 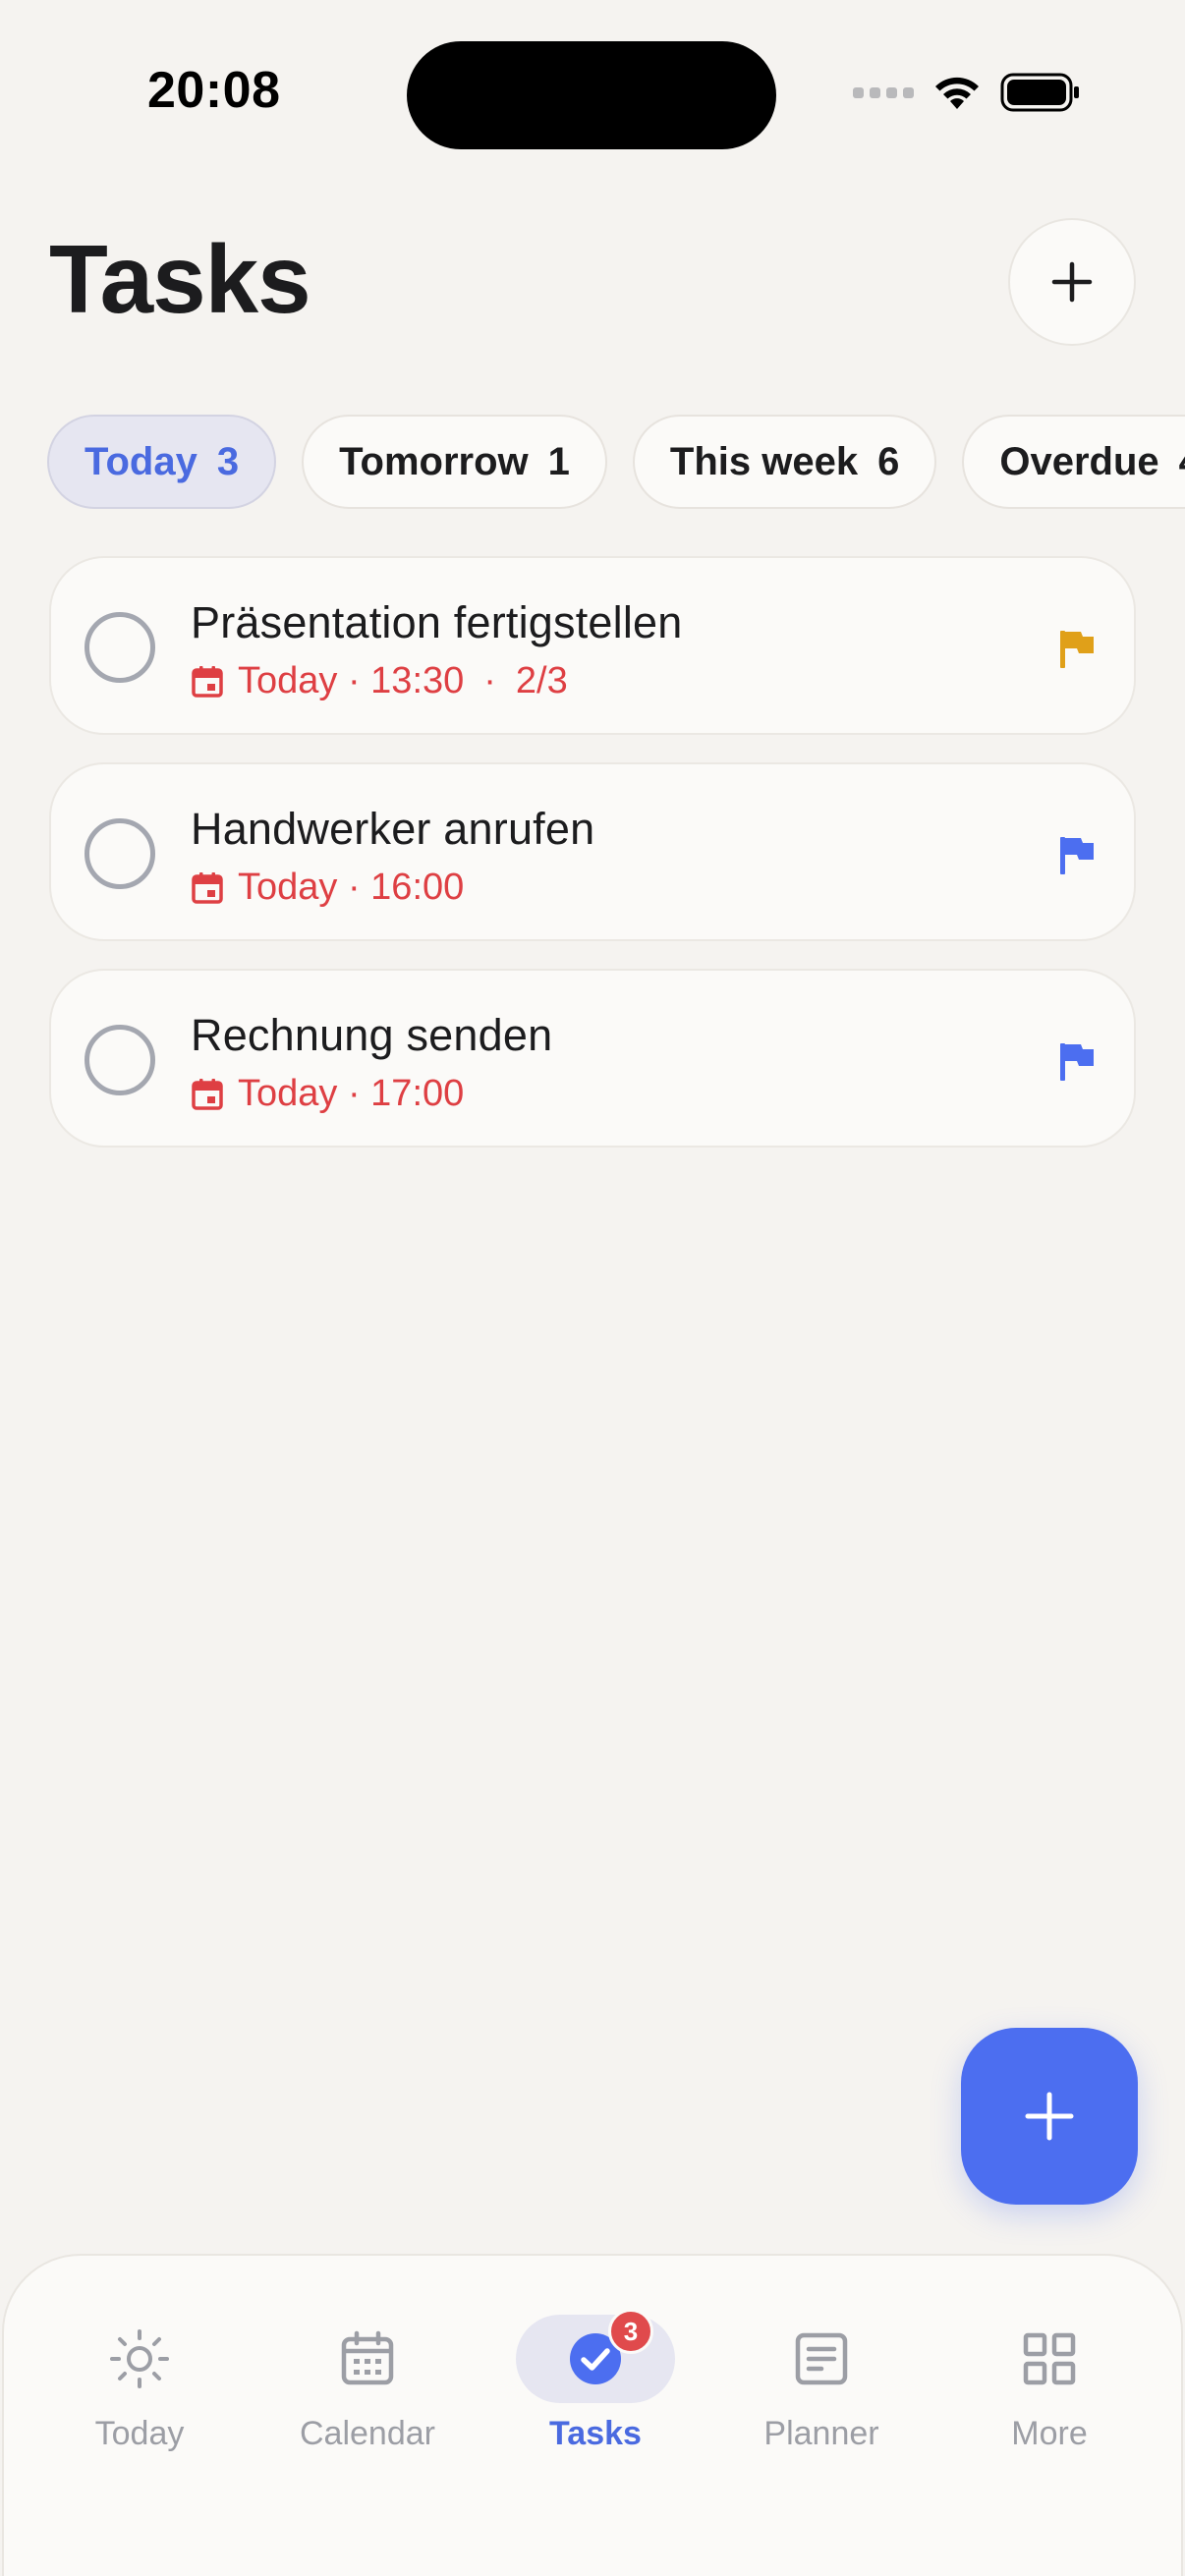 What do you see at coordinates (957, 93) in the screenshot?
I see `wifi-icon` at bounding box center [957, 93].